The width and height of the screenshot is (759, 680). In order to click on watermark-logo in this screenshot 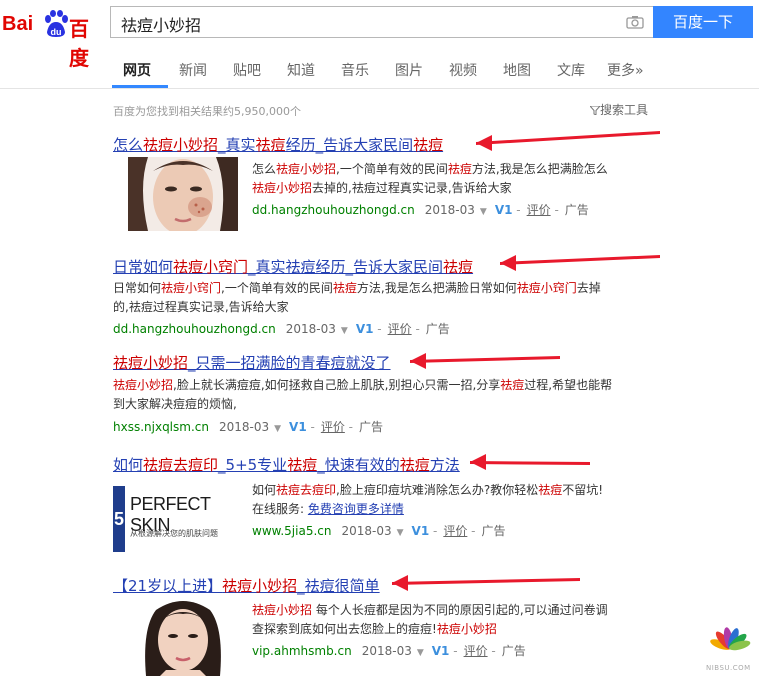, I will do `click(730, 639)`.